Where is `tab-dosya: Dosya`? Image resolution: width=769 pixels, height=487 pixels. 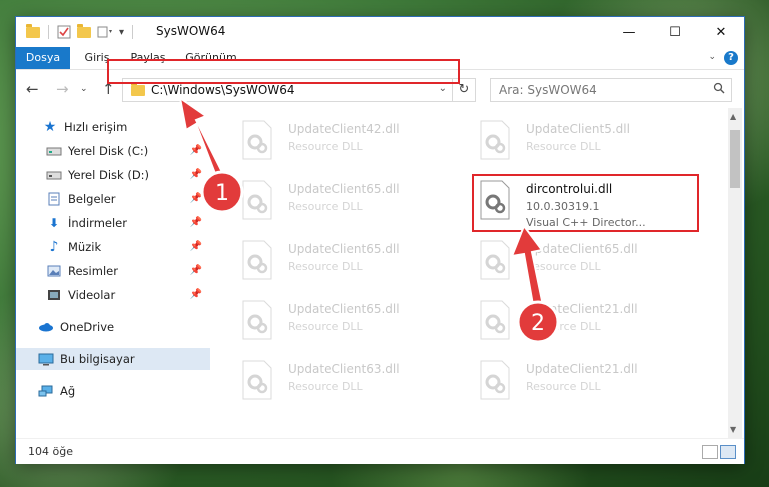
tab-dosya: Dosya is located at coordinates (43, 58).